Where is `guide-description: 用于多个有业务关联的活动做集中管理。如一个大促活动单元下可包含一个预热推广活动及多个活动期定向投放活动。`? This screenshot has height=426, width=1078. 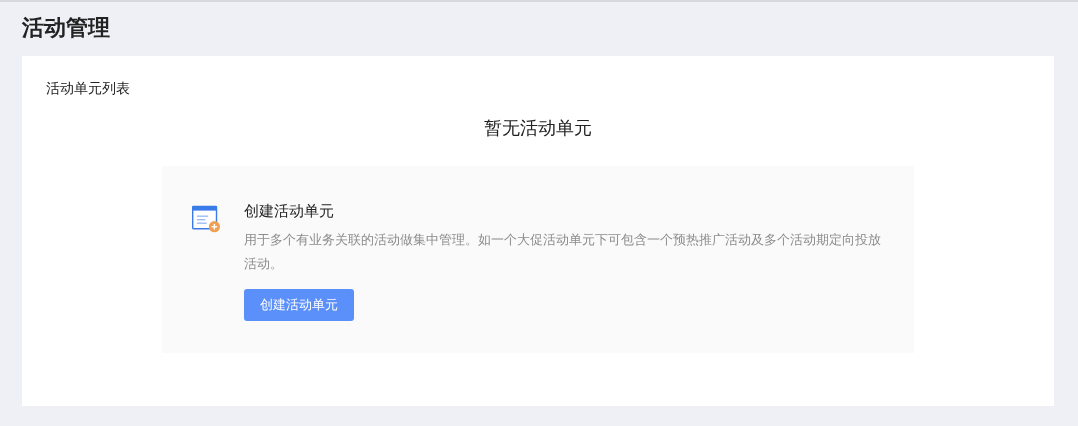 guide-description: 用于多个有业务关联的活动做集中管理。如一个大促活动单元下可包含一个预热推广活动及多个活动期定向投放活动。 is located at coordinates (563, 252).